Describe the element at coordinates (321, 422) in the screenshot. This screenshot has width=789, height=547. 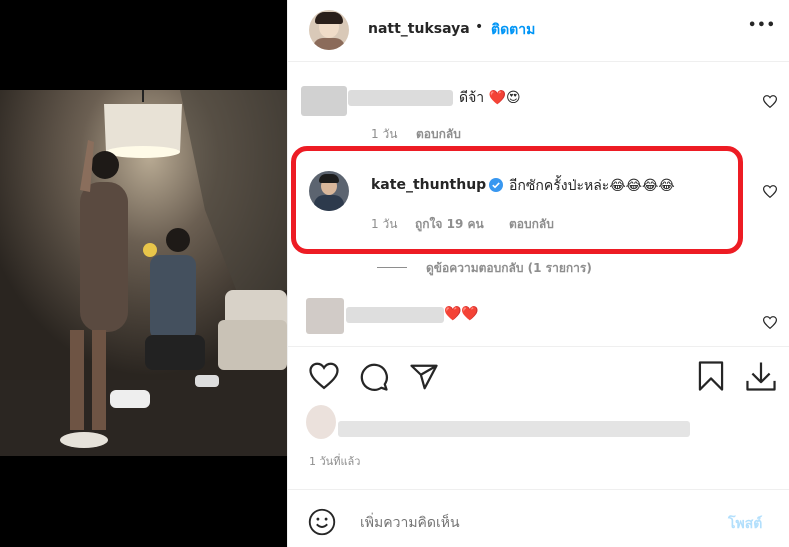
I see `blurred-likes-avatar` at that location.